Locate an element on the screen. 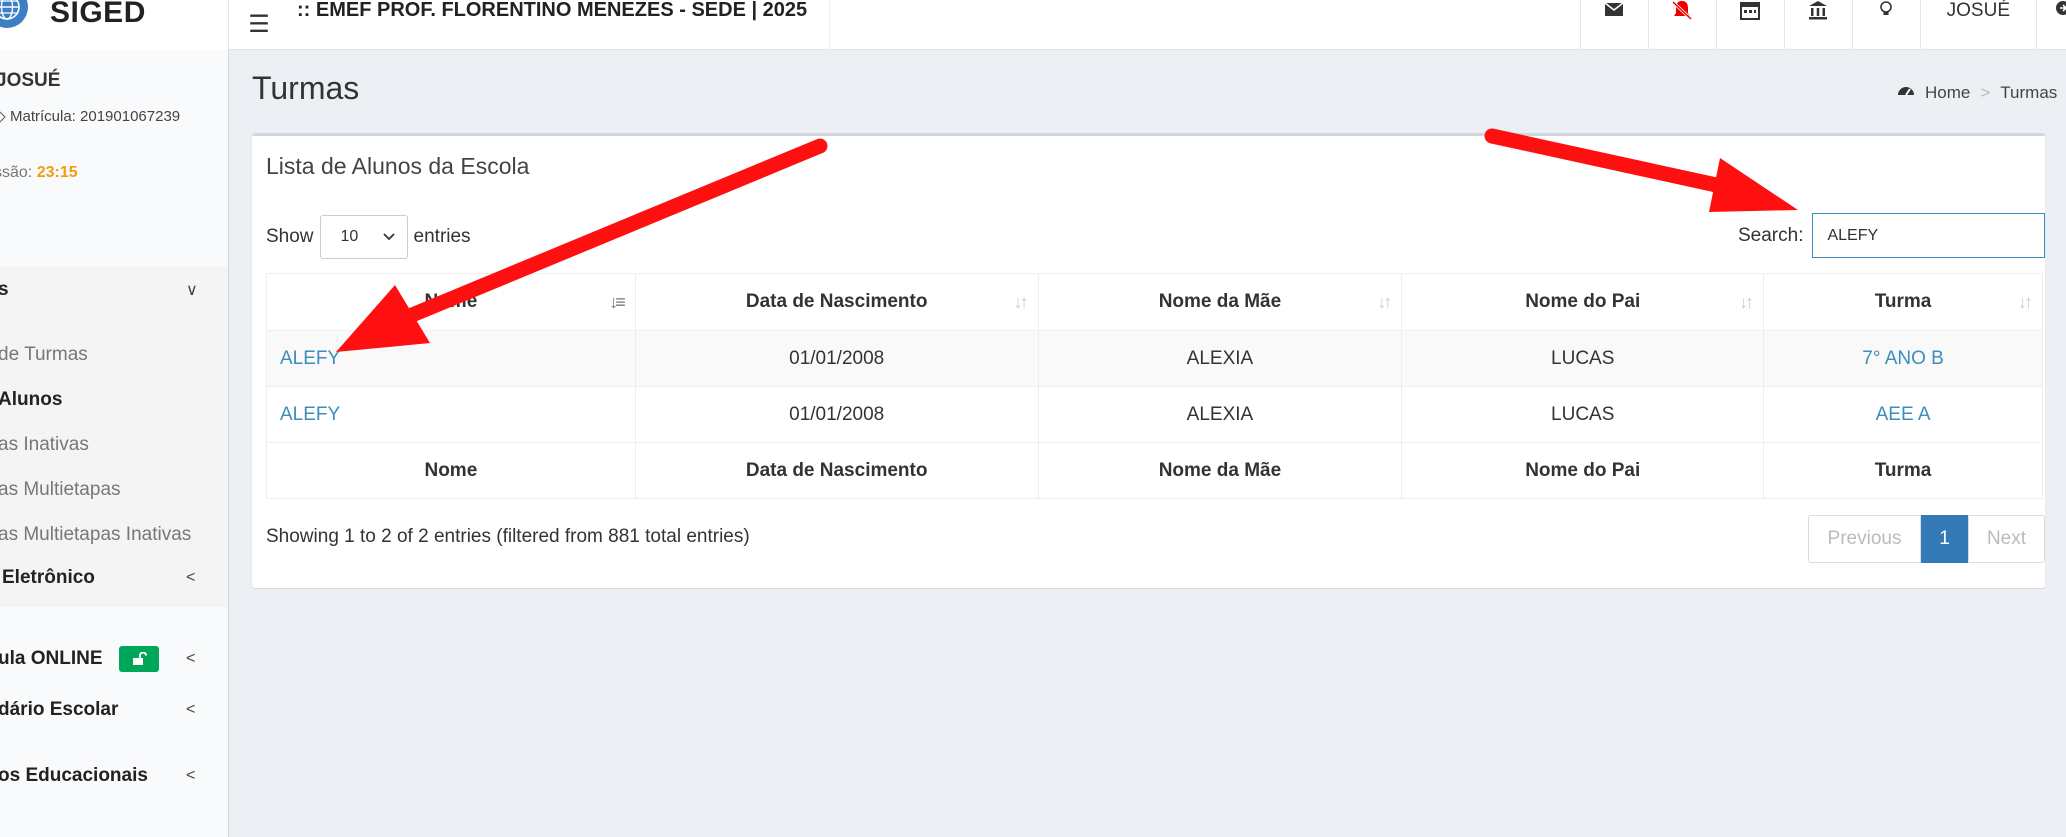  pagination: Previous 1 Next is located at coordinates (1926, 539).